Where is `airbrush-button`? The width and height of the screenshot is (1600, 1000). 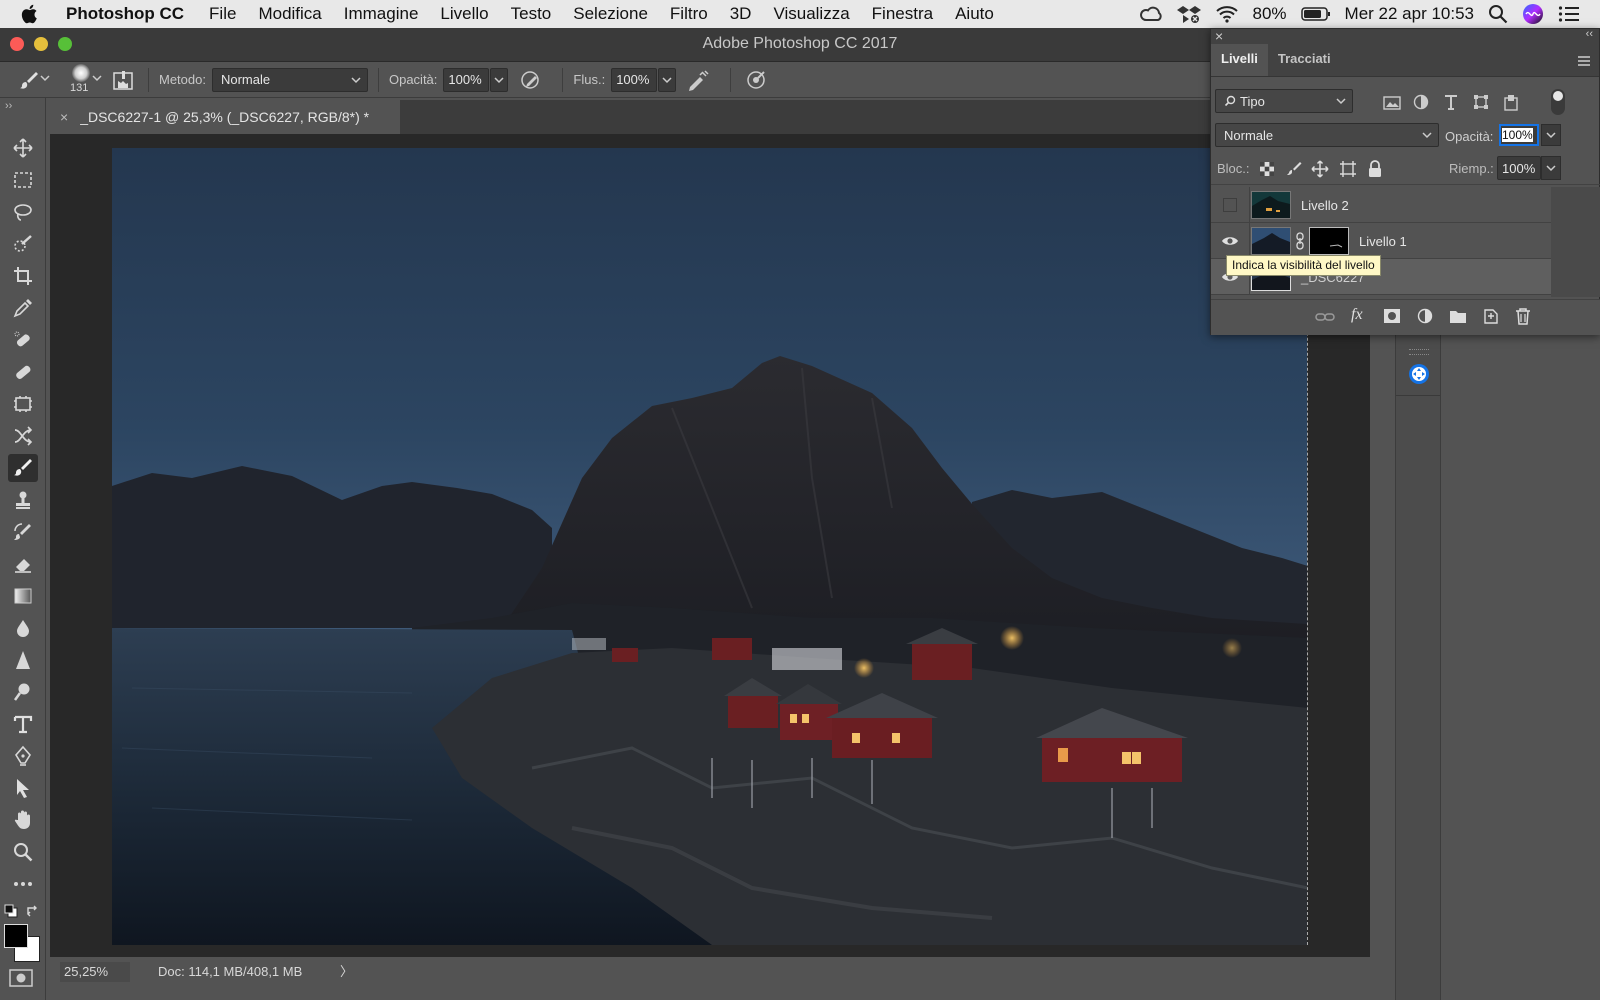 airbrush-button is located at coordinates (698, 80).